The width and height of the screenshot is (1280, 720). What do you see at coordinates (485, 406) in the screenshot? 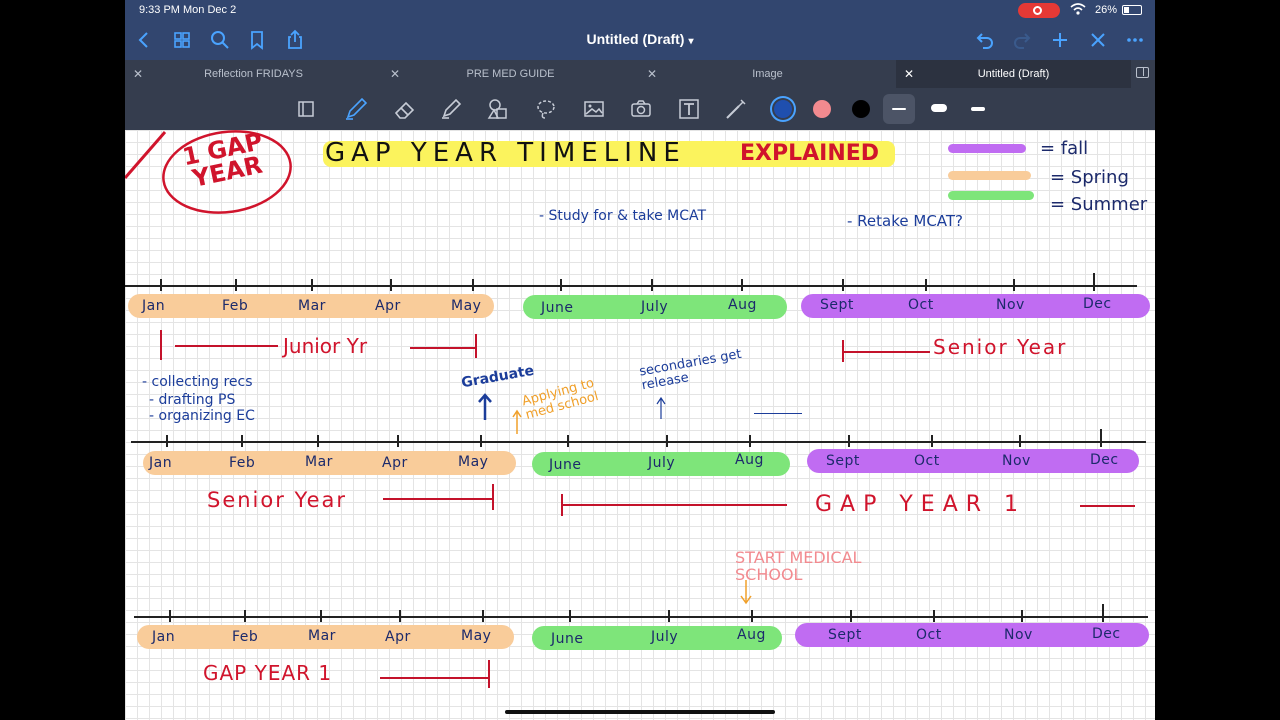
I see `graduate-arrow-icon` at bounding box center [485, 406].